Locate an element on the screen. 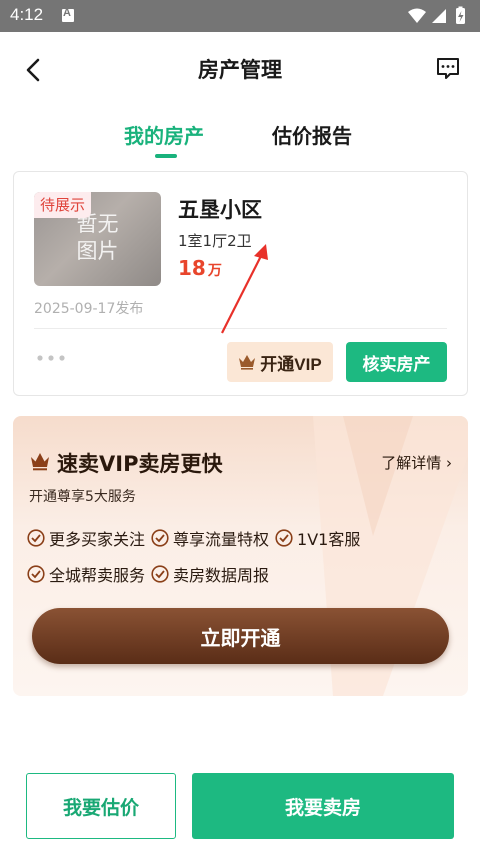 This screenshot has width=480, height=853. promo-subtitle: 开通尊享5大服务 is located at coordinates (82, 497).